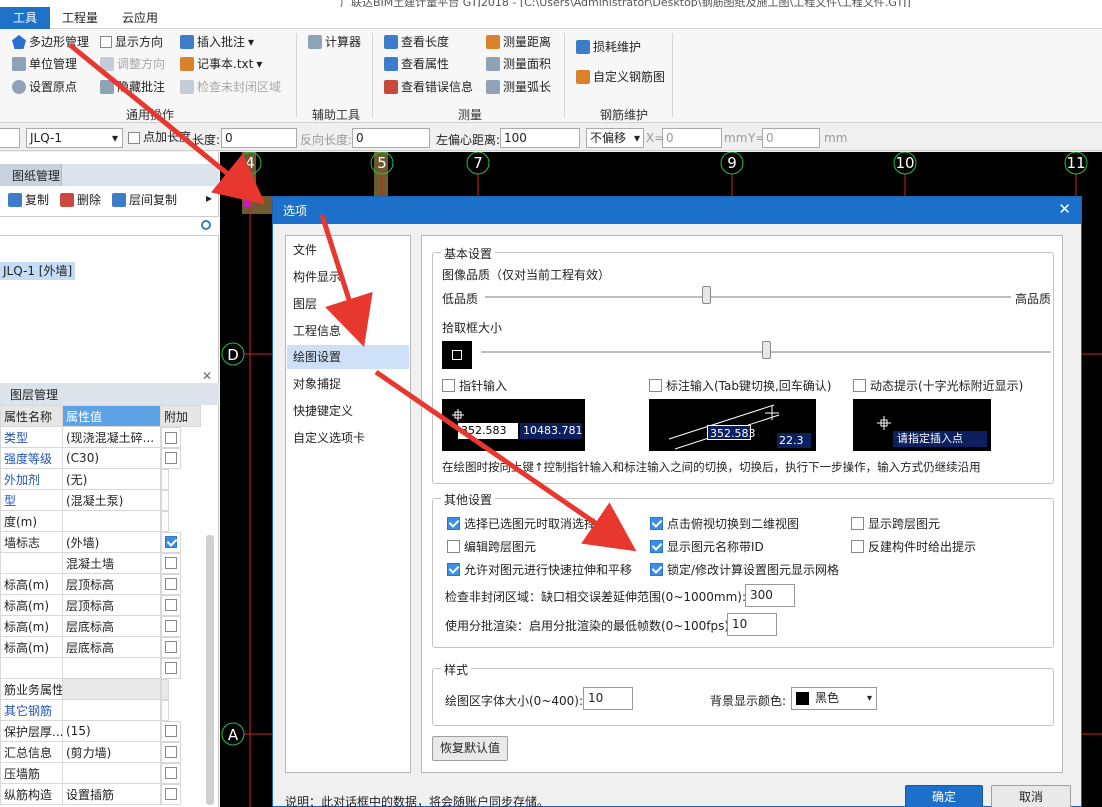 The image size is (1102, 807). What do you see at coordinates (109, 226) in the screenshot?
I see `component-search-input` at bounding box center [109, 226].